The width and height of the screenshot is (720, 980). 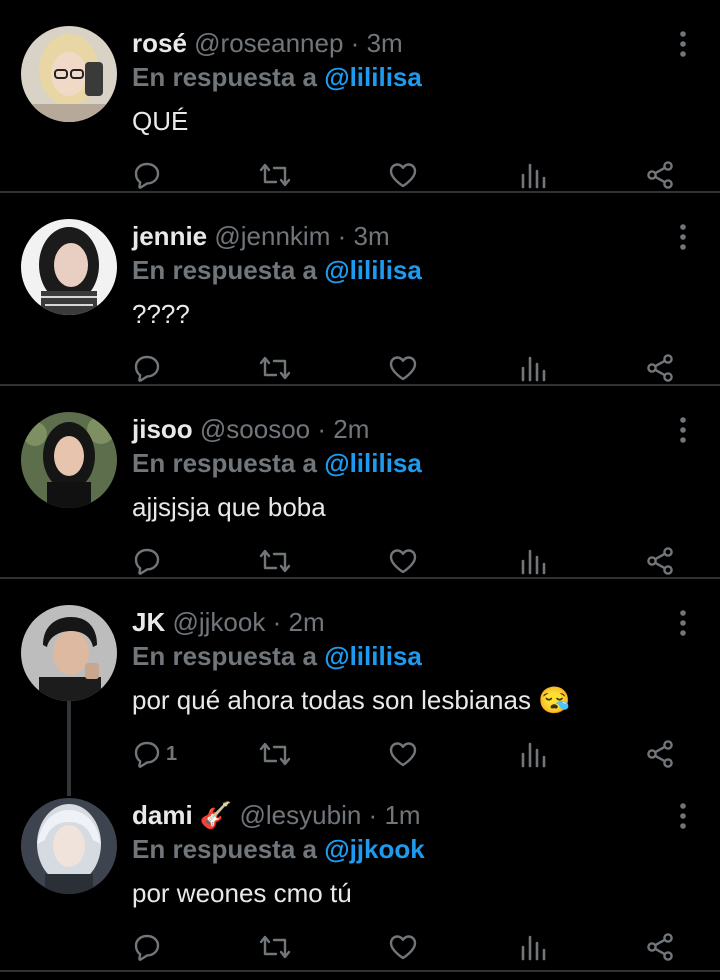 What do you see at coordinates (301, 815) in the screenshot?
I see `user-handle: @lesyubin` at bounding box center [301, 815].